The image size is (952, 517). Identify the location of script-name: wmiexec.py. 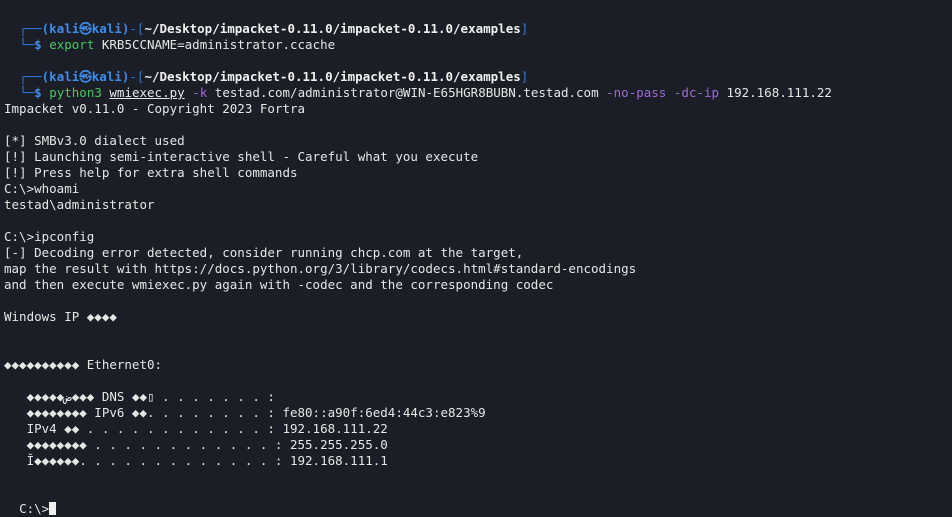
(147, 92).